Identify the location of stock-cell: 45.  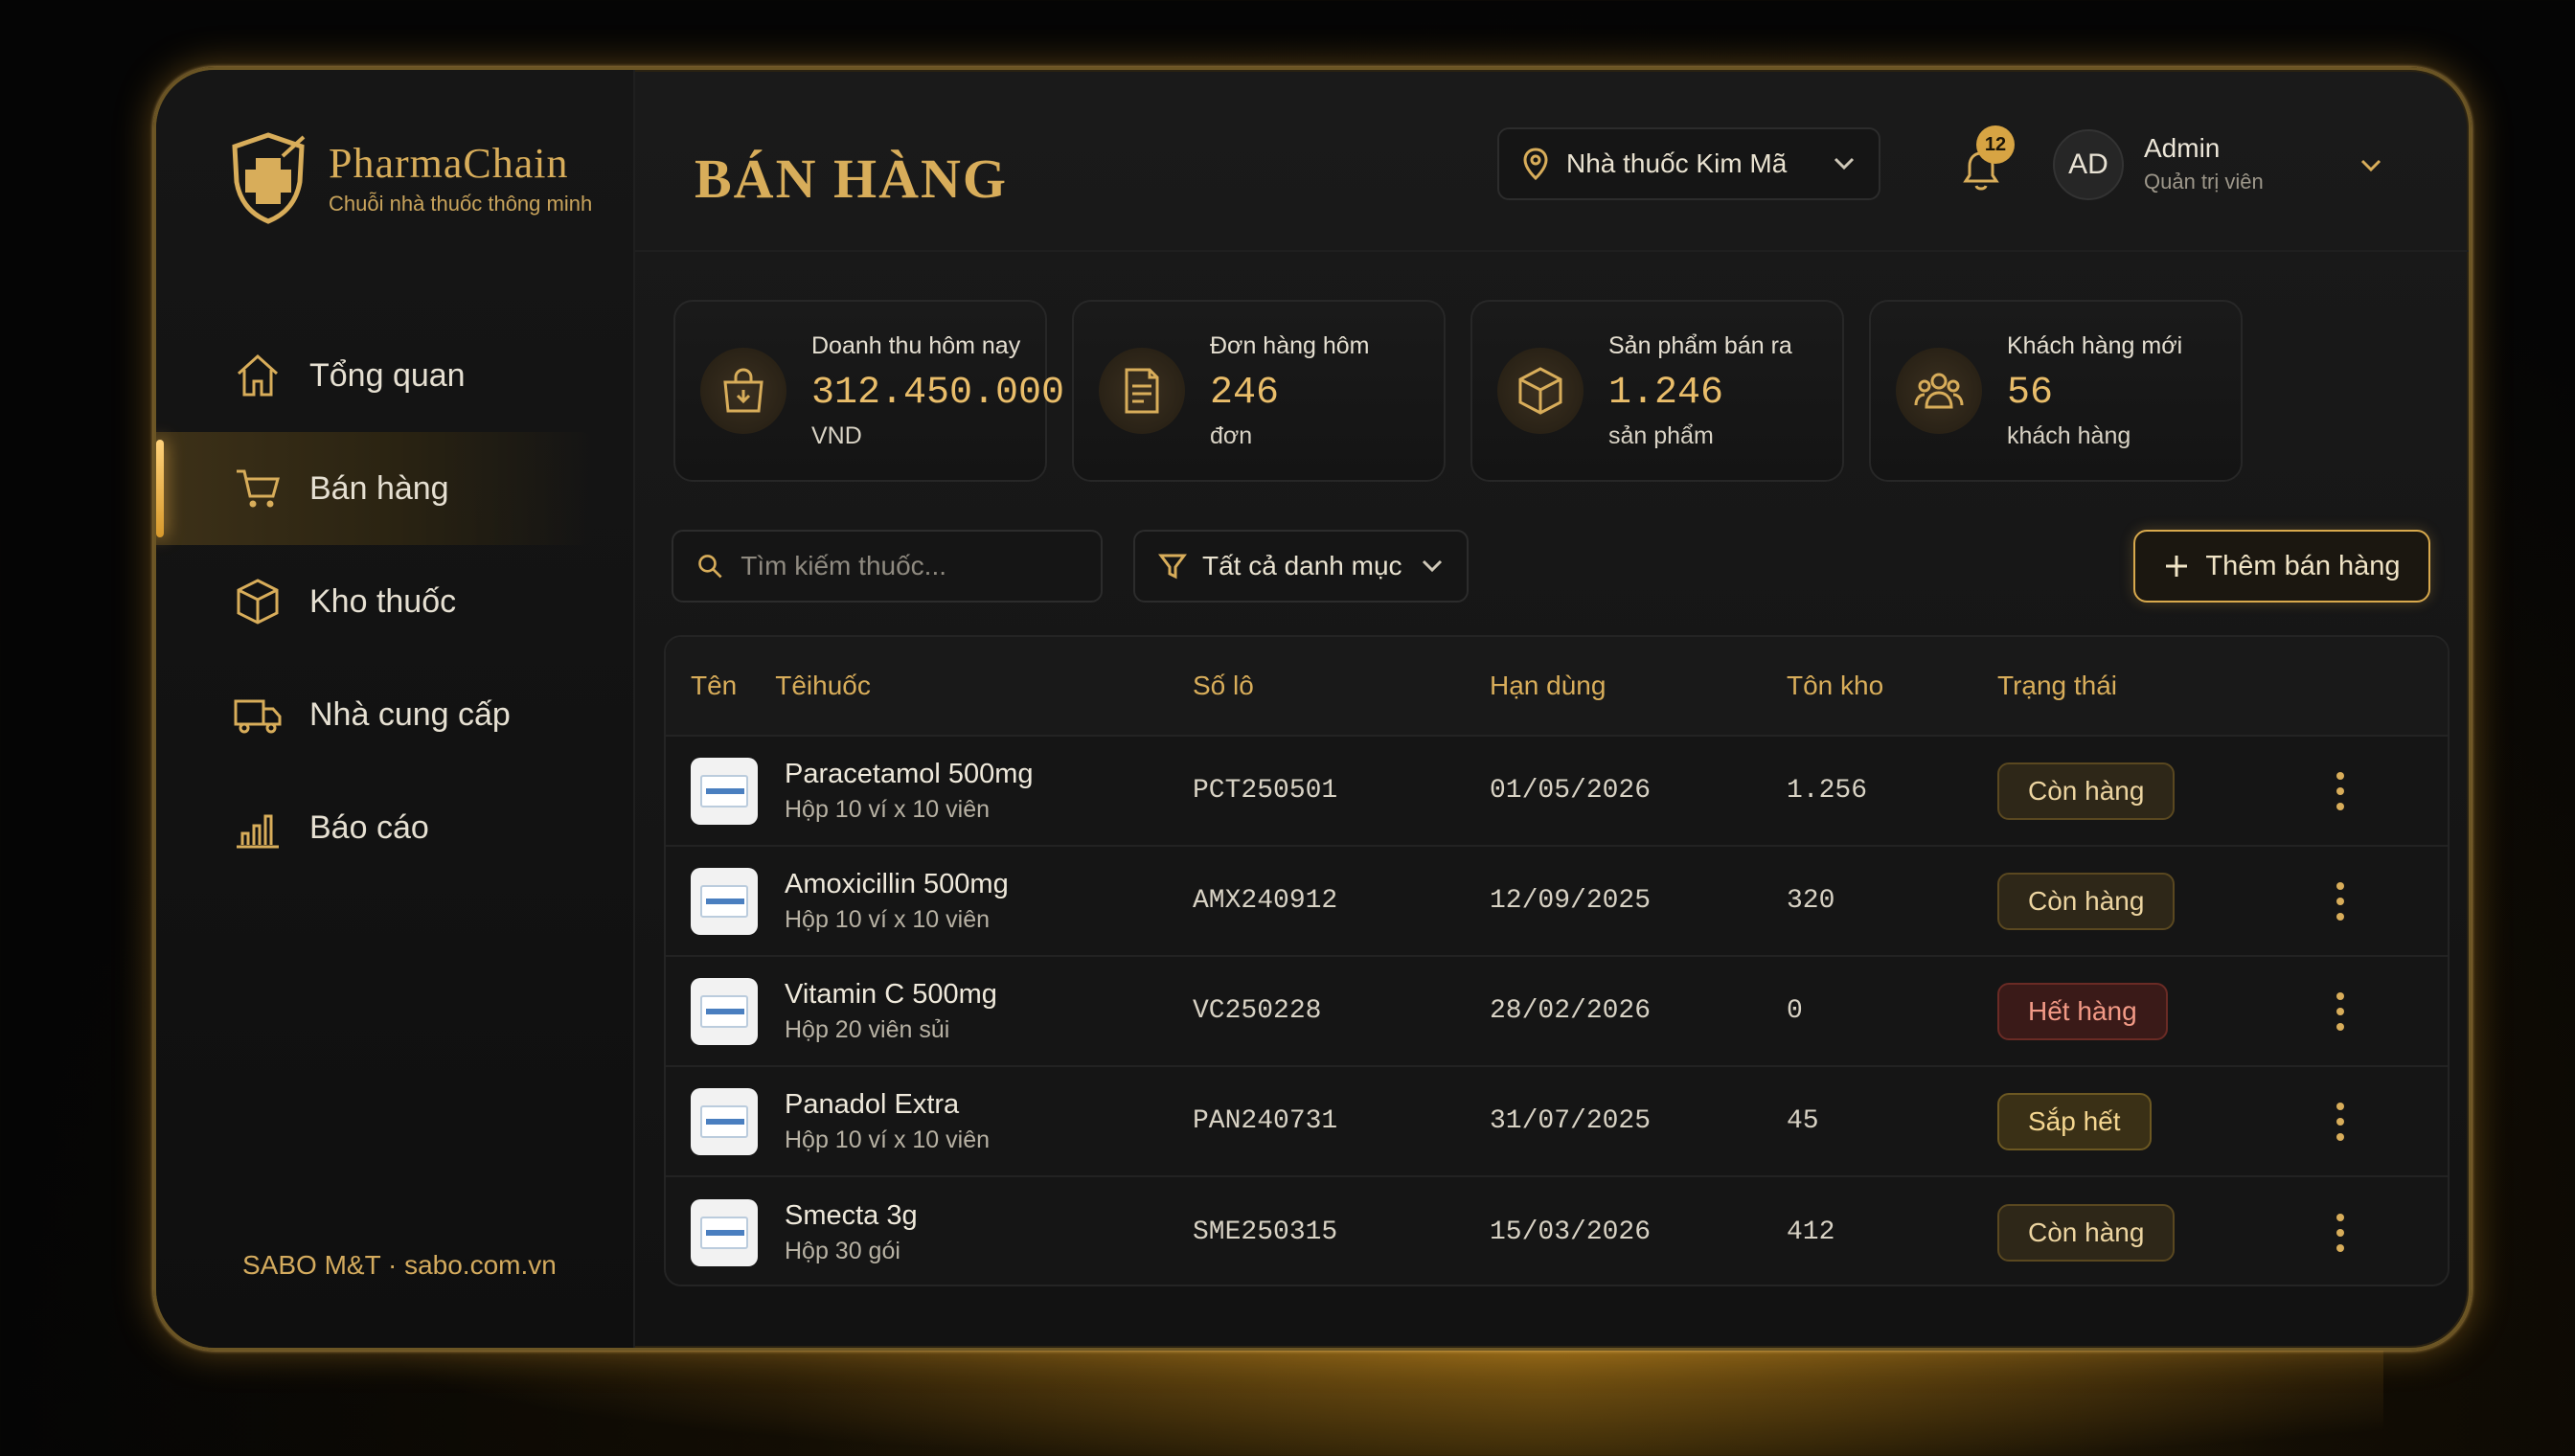
(1803, 1121).